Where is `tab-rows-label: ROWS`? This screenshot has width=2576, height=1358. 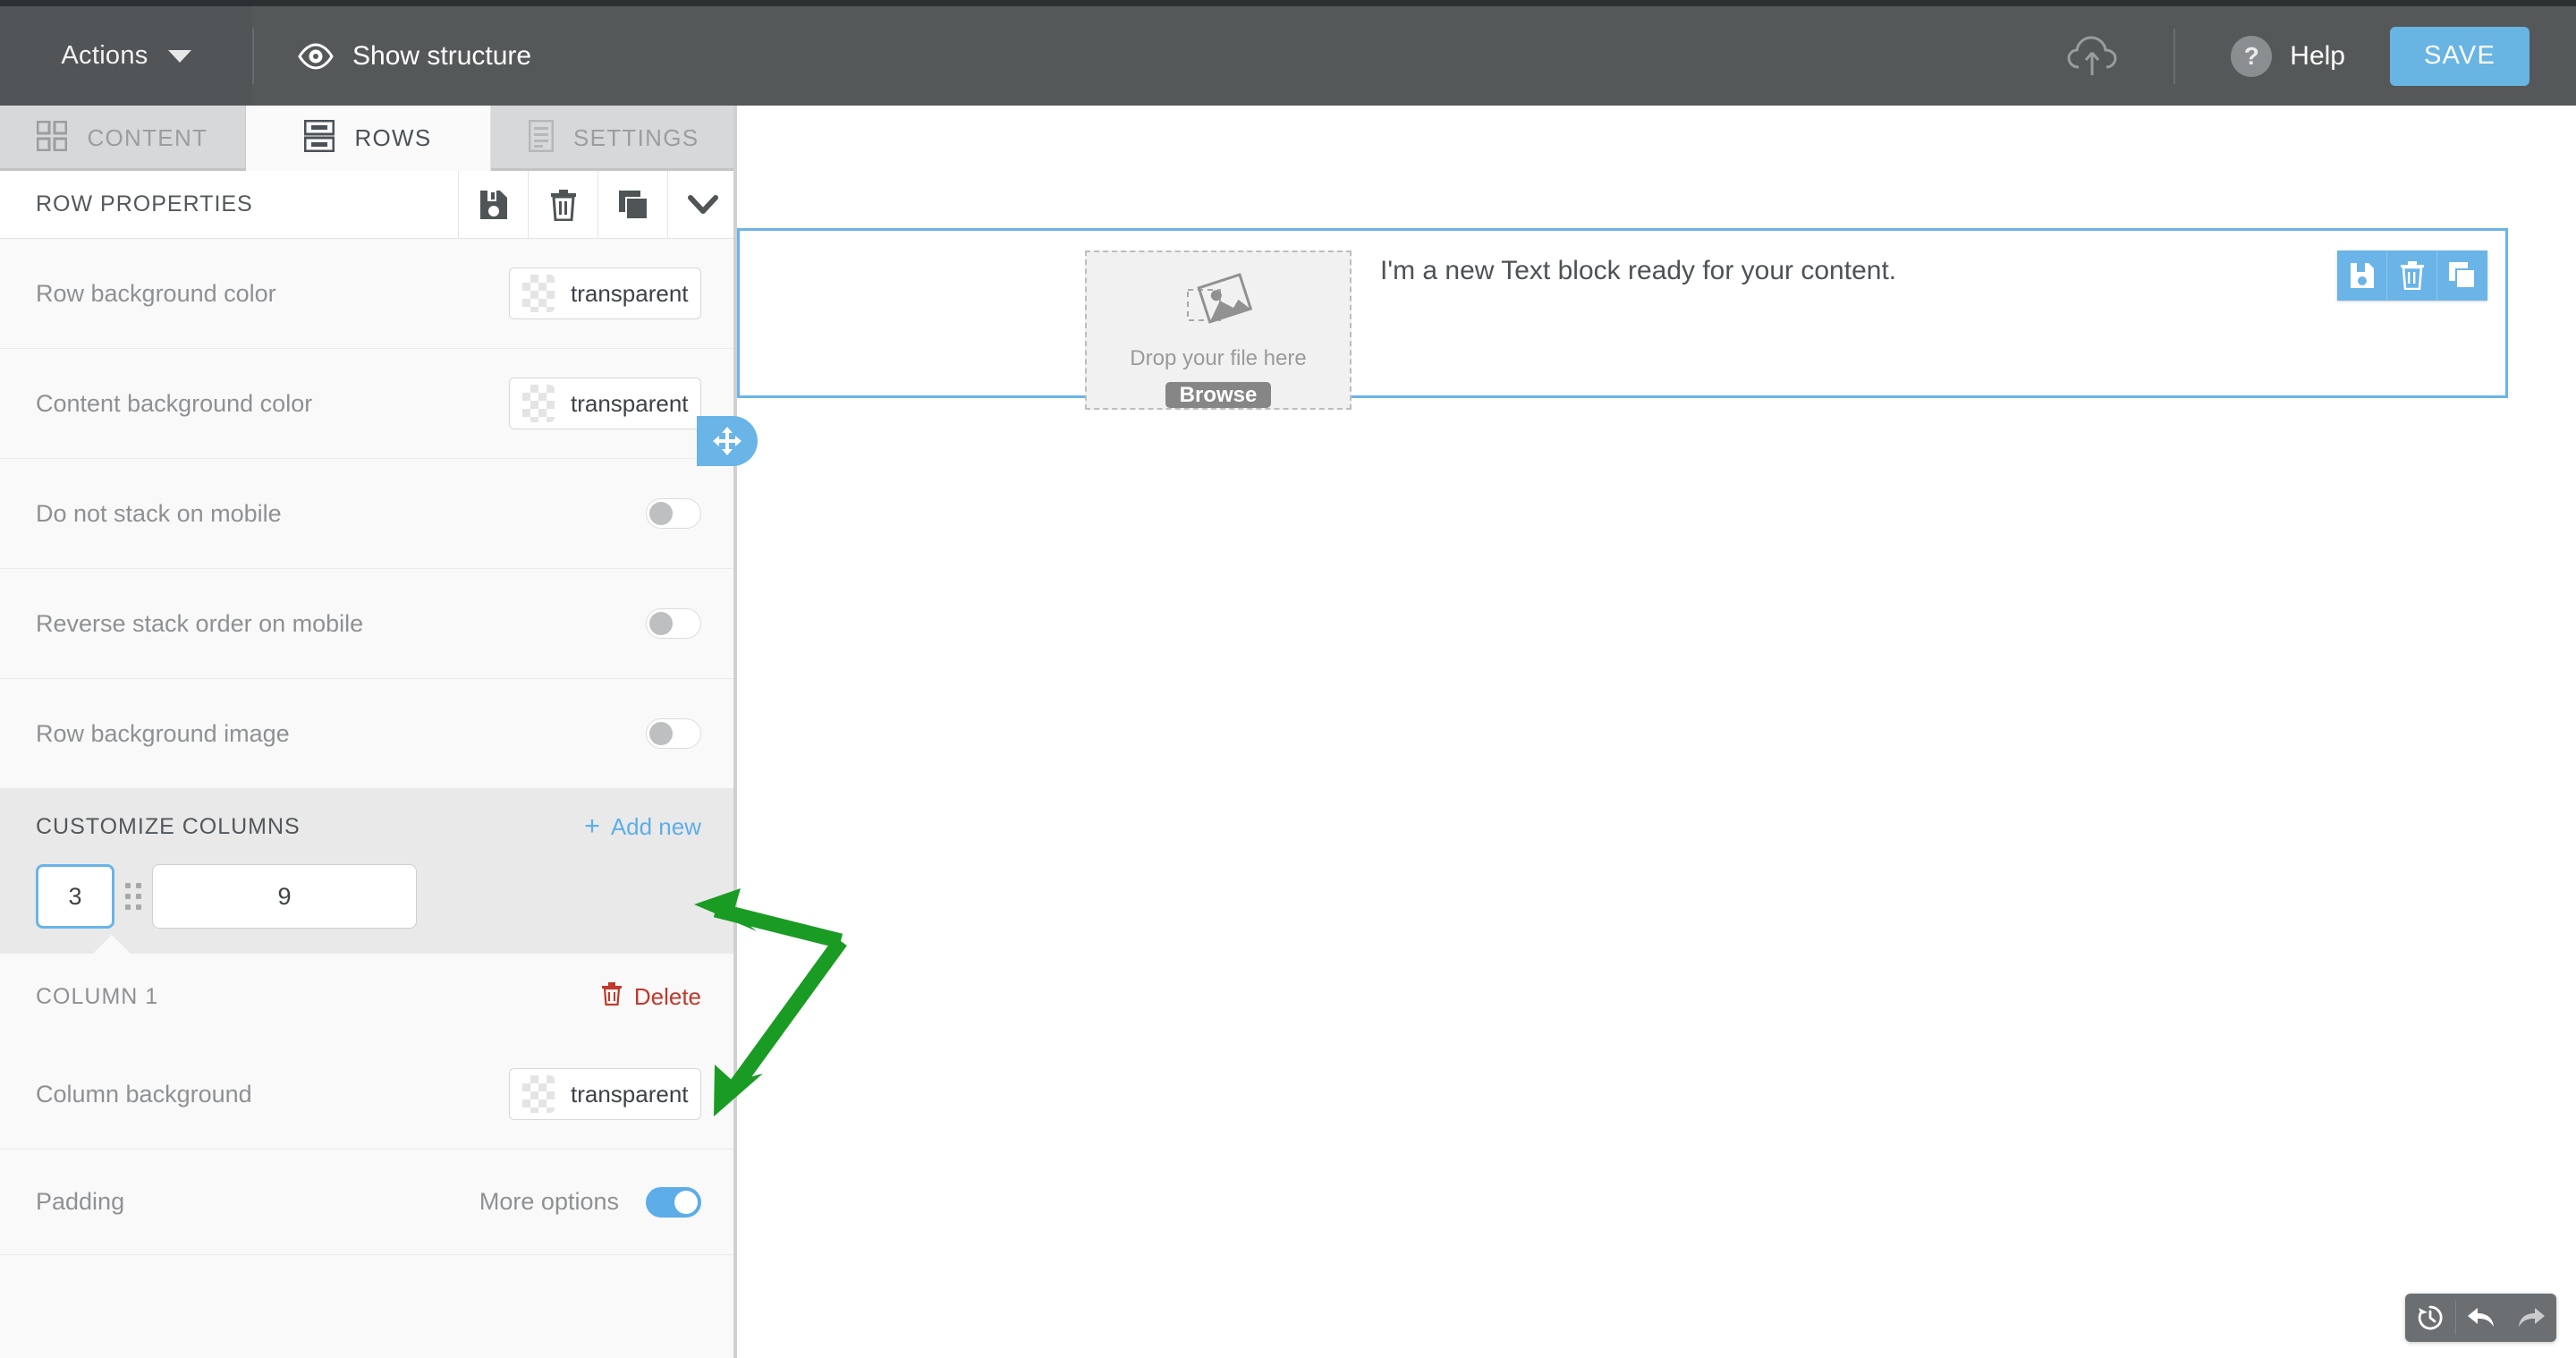 tab-rows-label: ROWS is located at coordinates (393, 137).